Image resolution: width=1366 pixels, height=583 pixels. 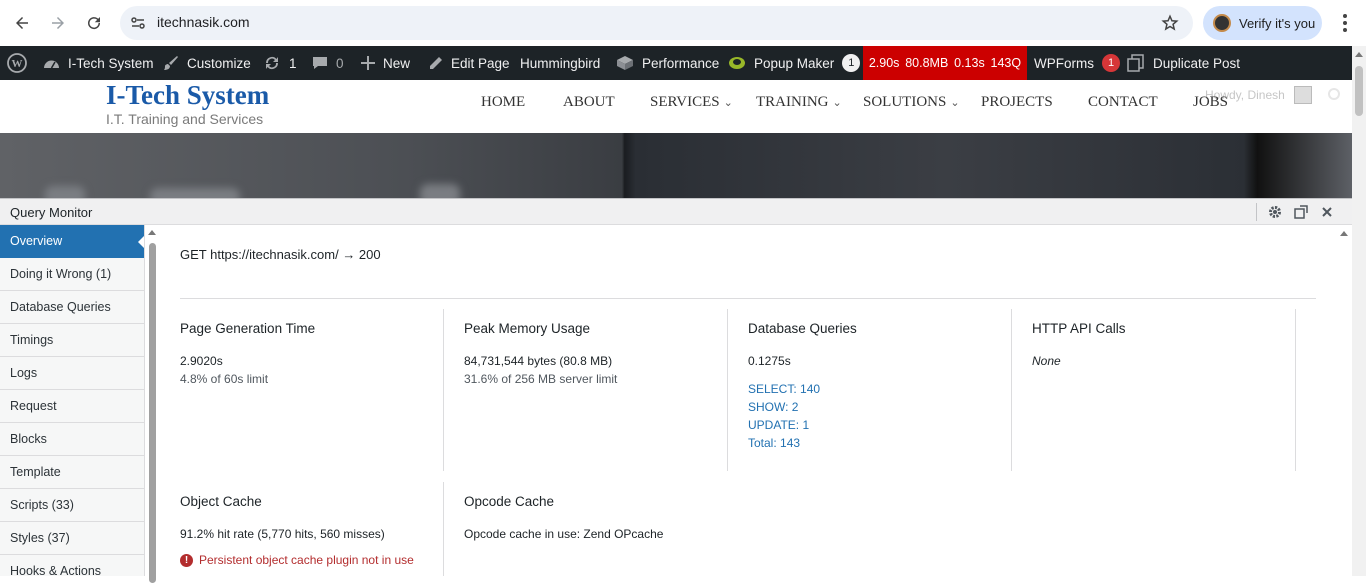 What do you see at coordinates (138, 23) in the screenshot?
I see `site-settings-icon` at bounding box center [138, 23].